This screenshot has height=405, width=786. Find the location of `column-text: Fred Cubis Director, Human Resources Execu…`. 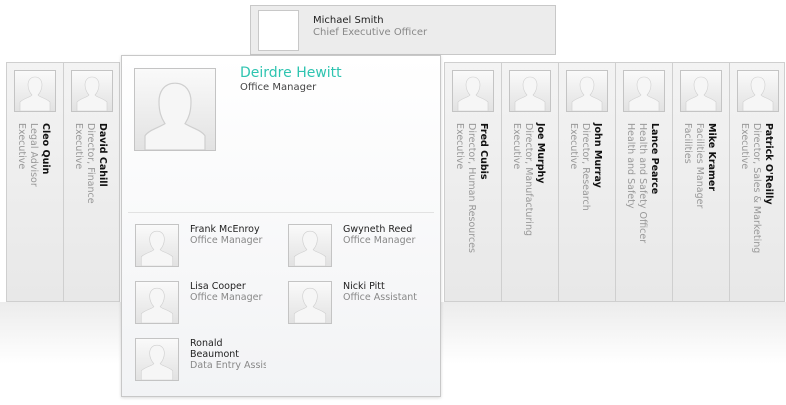

column-text: Fred Cubis Director, Human Resources Execu… is located at coordinates (471, 210).